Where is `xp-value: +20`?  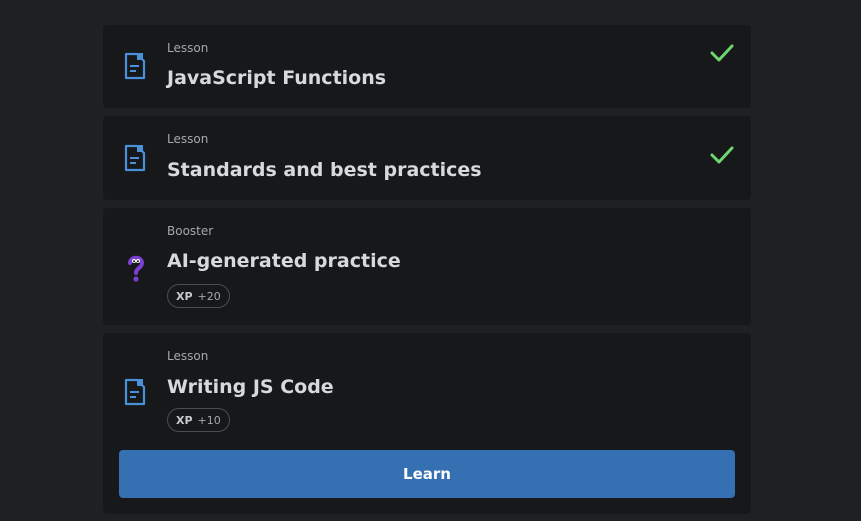 xp-value: +20 is located at coordinates (209, 296).